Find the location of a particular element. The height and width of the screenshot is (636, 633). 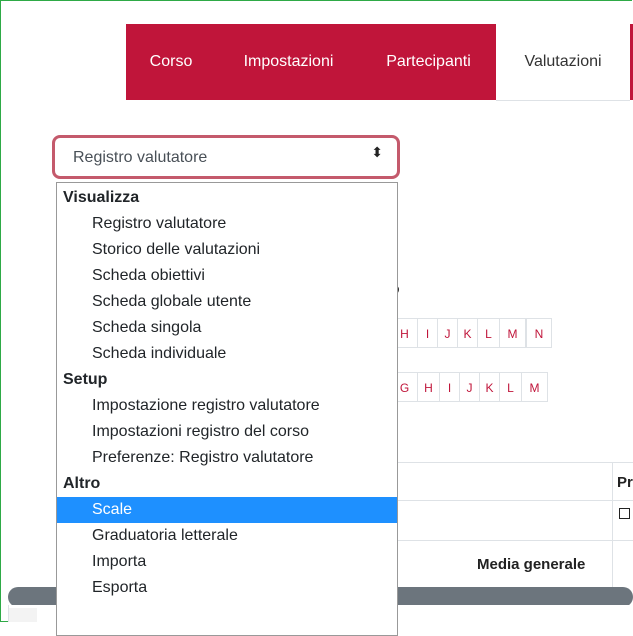

option-storico-valutazioni: Storico delle valutazioni is located at coordinates (227, 250).